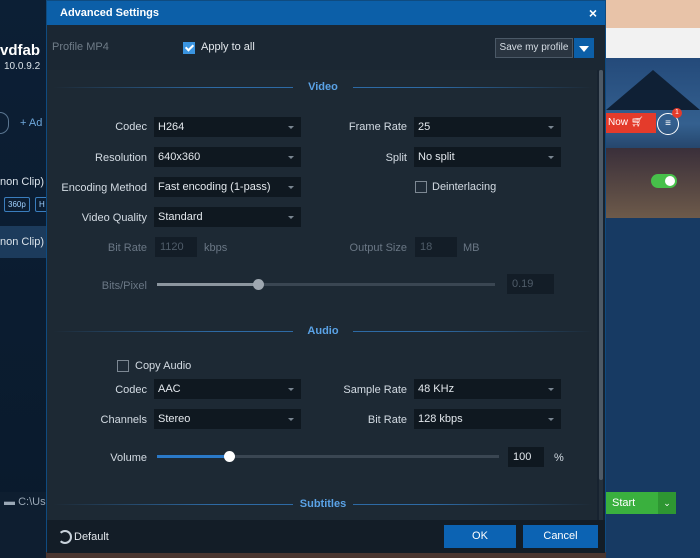 The image size is (700, 558). I want to click on apply-to-all-label: Apply to all, so click(228, 47).